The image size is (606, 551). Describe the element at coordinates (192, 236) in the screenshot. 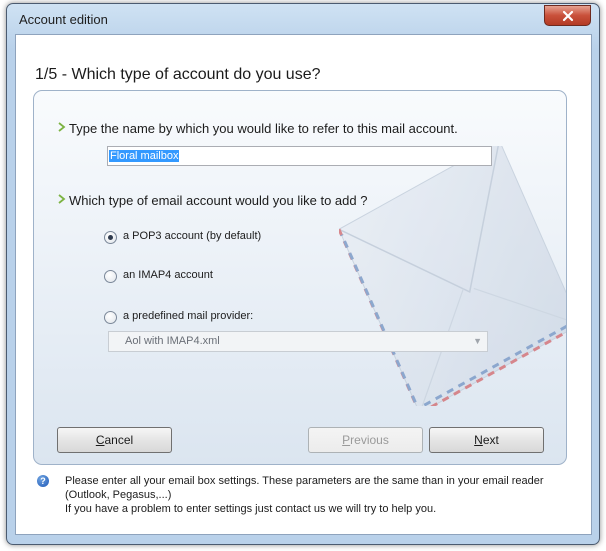

I see `radio-pop3-label: a POP3 account (by default)` at that location.